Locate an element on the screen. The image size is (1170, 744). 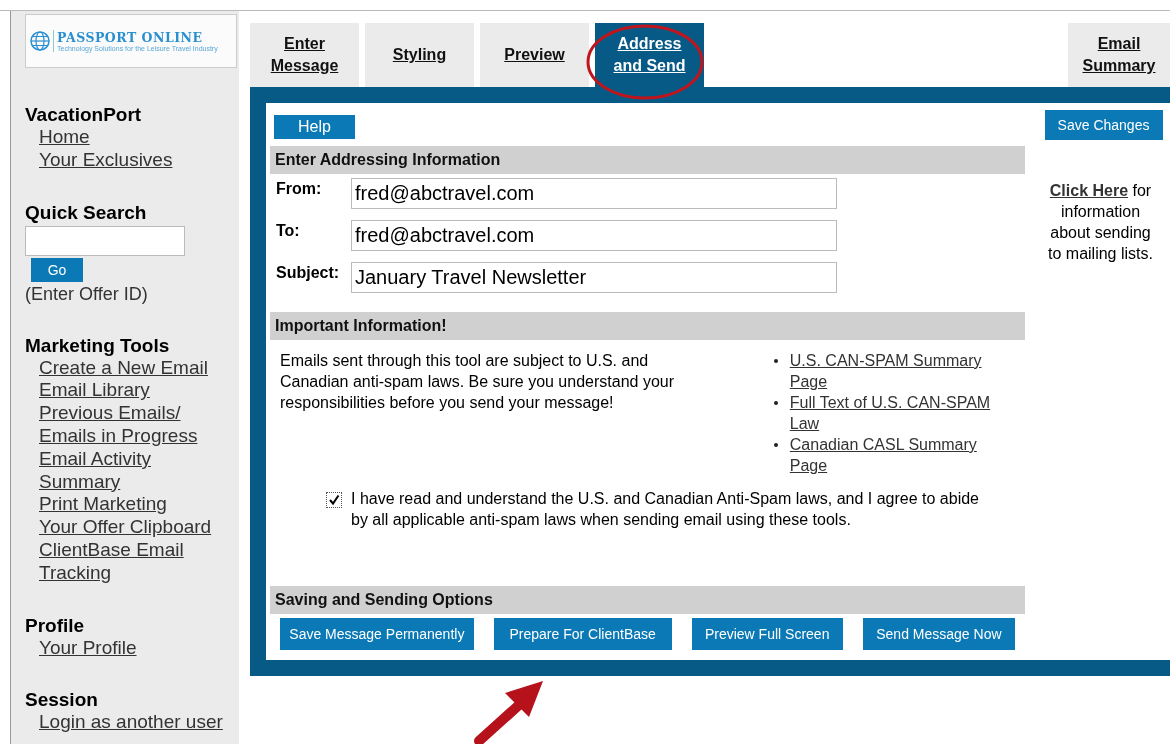
section-title: Marketing Tools is located at coordinates (97, 345).